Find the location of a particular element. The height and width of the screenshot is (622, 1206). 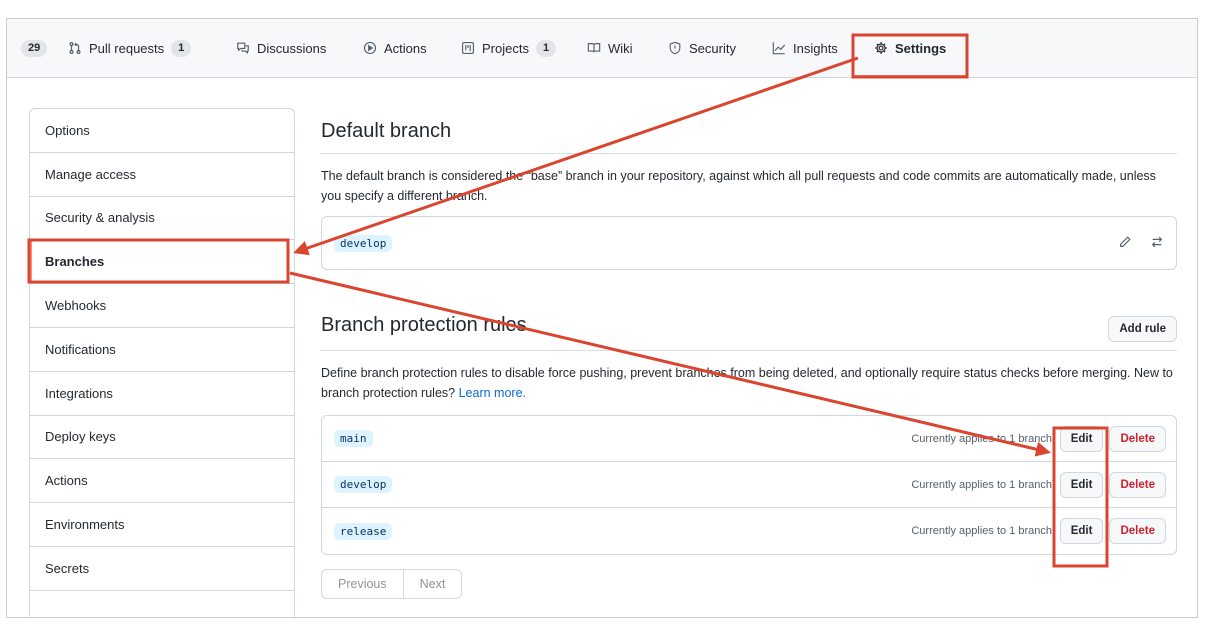

learn-more-link: Learn more. is located at coordinates (492, 393).